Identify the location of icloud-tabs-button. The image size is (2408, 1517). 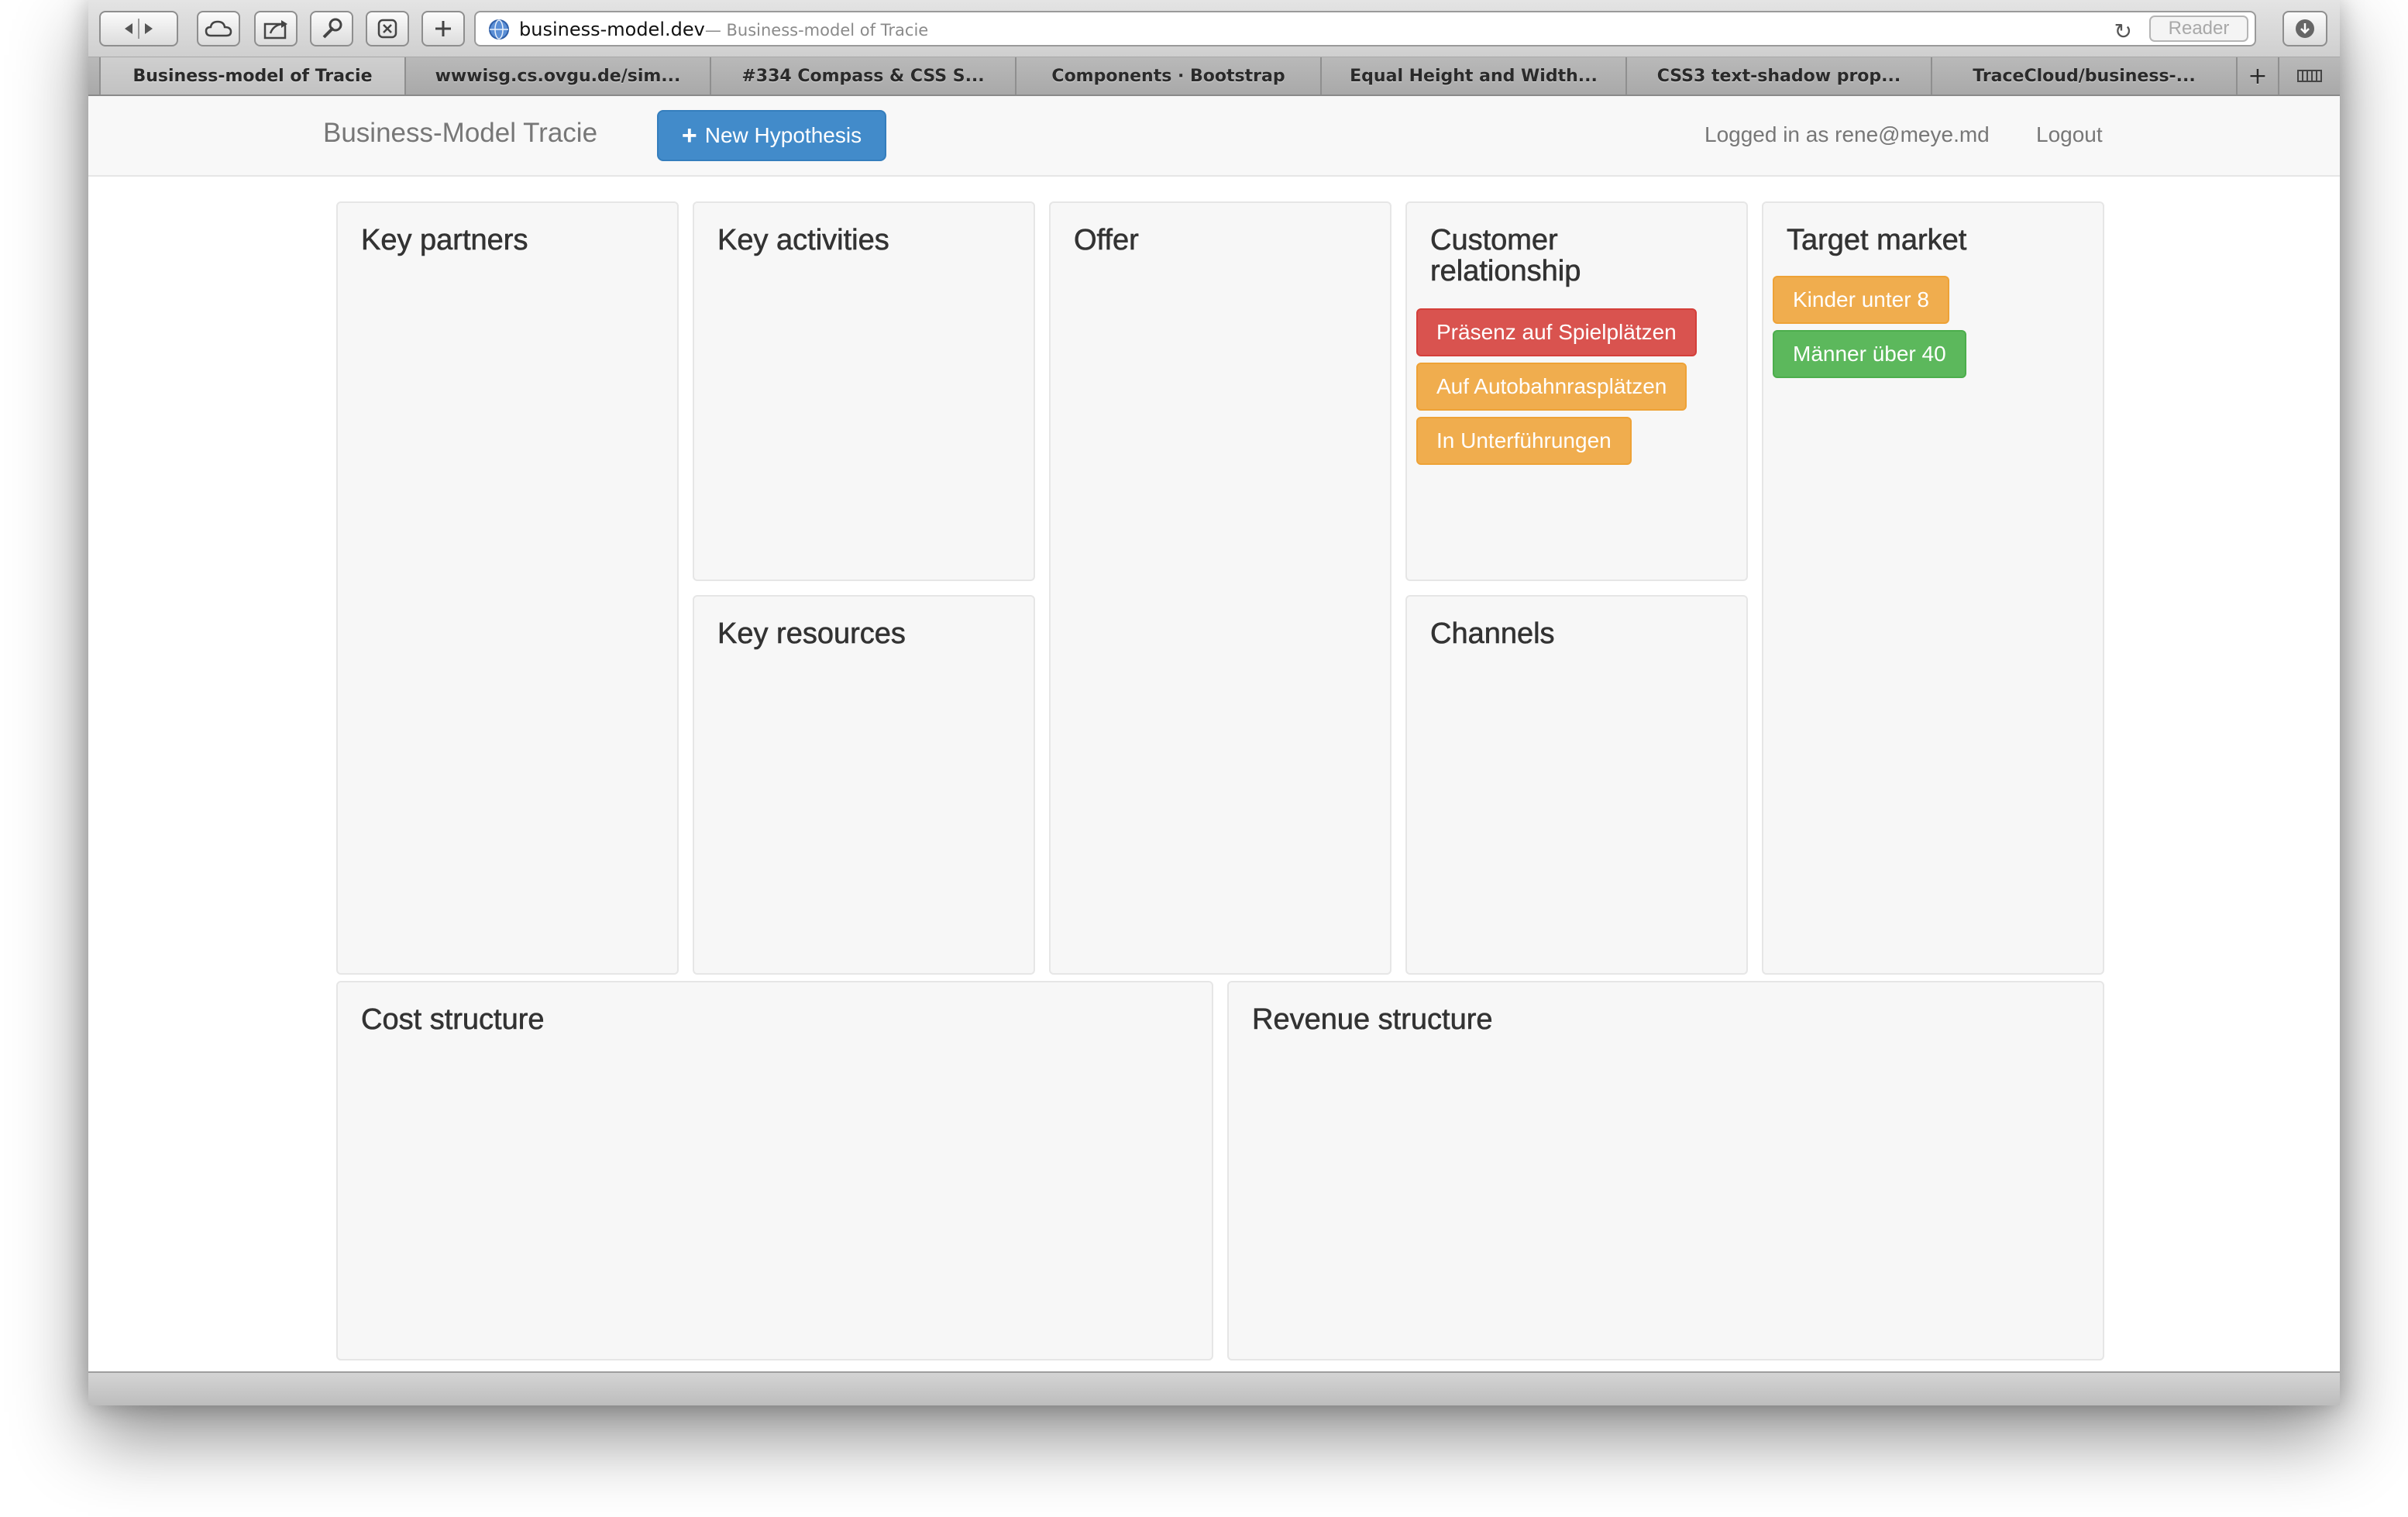
(218, 28).